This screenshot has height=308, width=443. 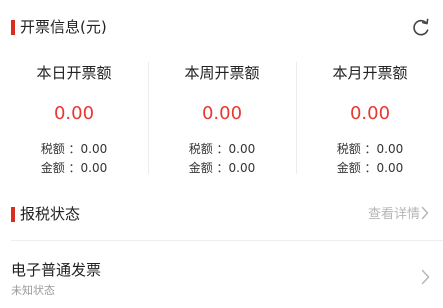 I want to click on refresh-button, so click(x=421, y=28).